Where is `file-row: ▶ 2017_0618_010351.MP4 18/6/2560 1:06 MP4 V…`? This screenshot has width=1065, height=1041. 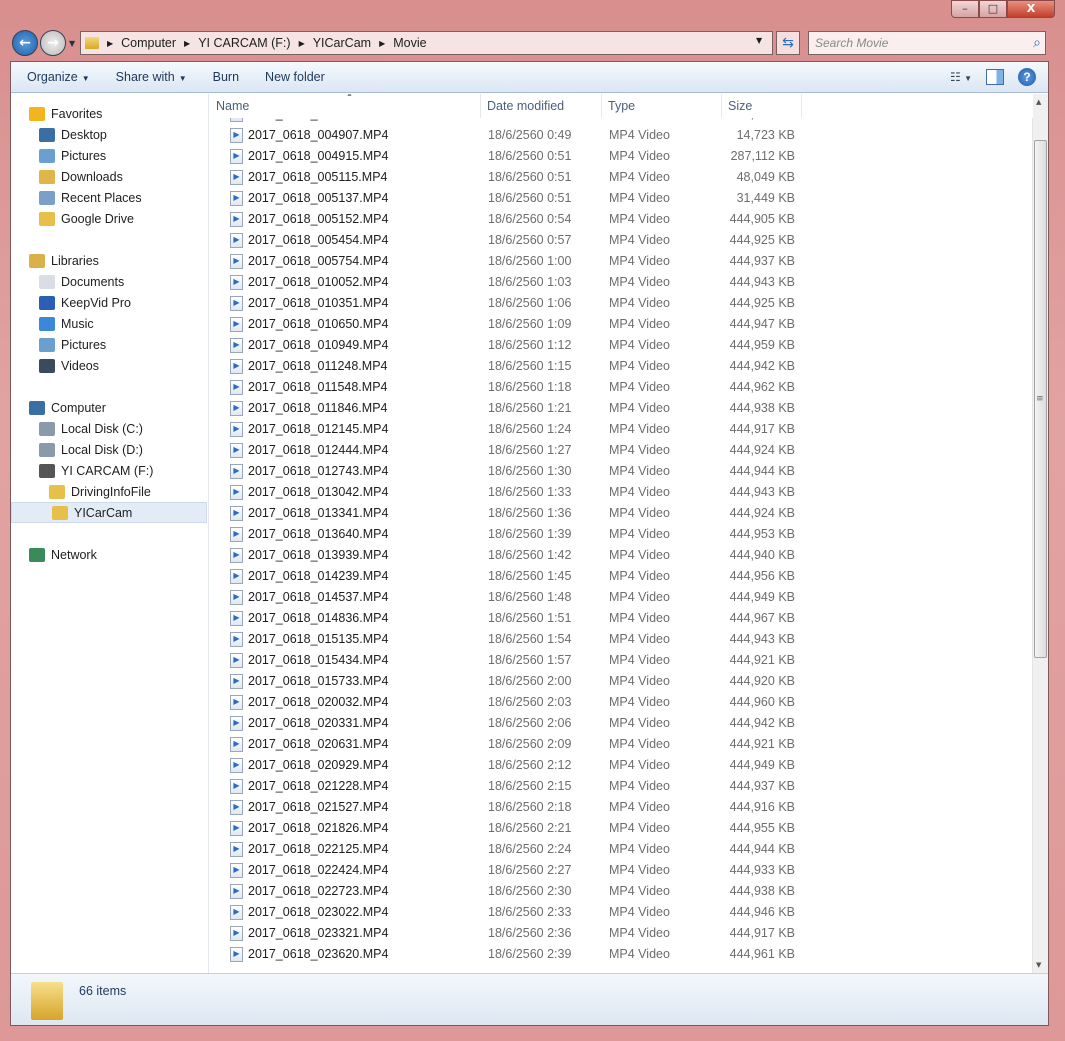
file-row: ▶ 2017_0618_010351.MP4 18/6/2560 1:06 MP4 V… is located at coordinates (621, 303).